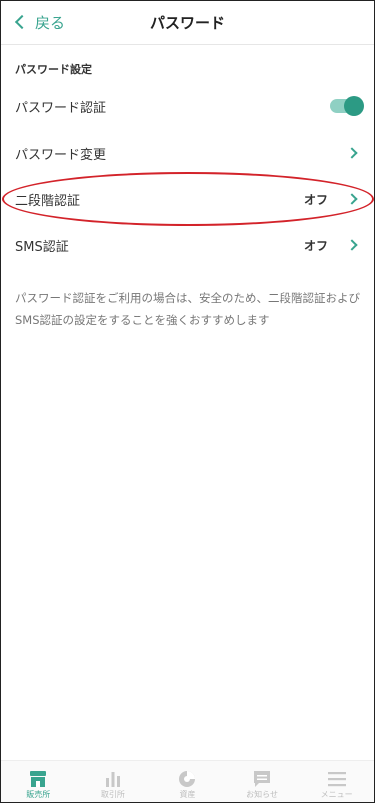 The image size is (375, 803). I want to click on row-label: パスワード変更, so click(61, 155).